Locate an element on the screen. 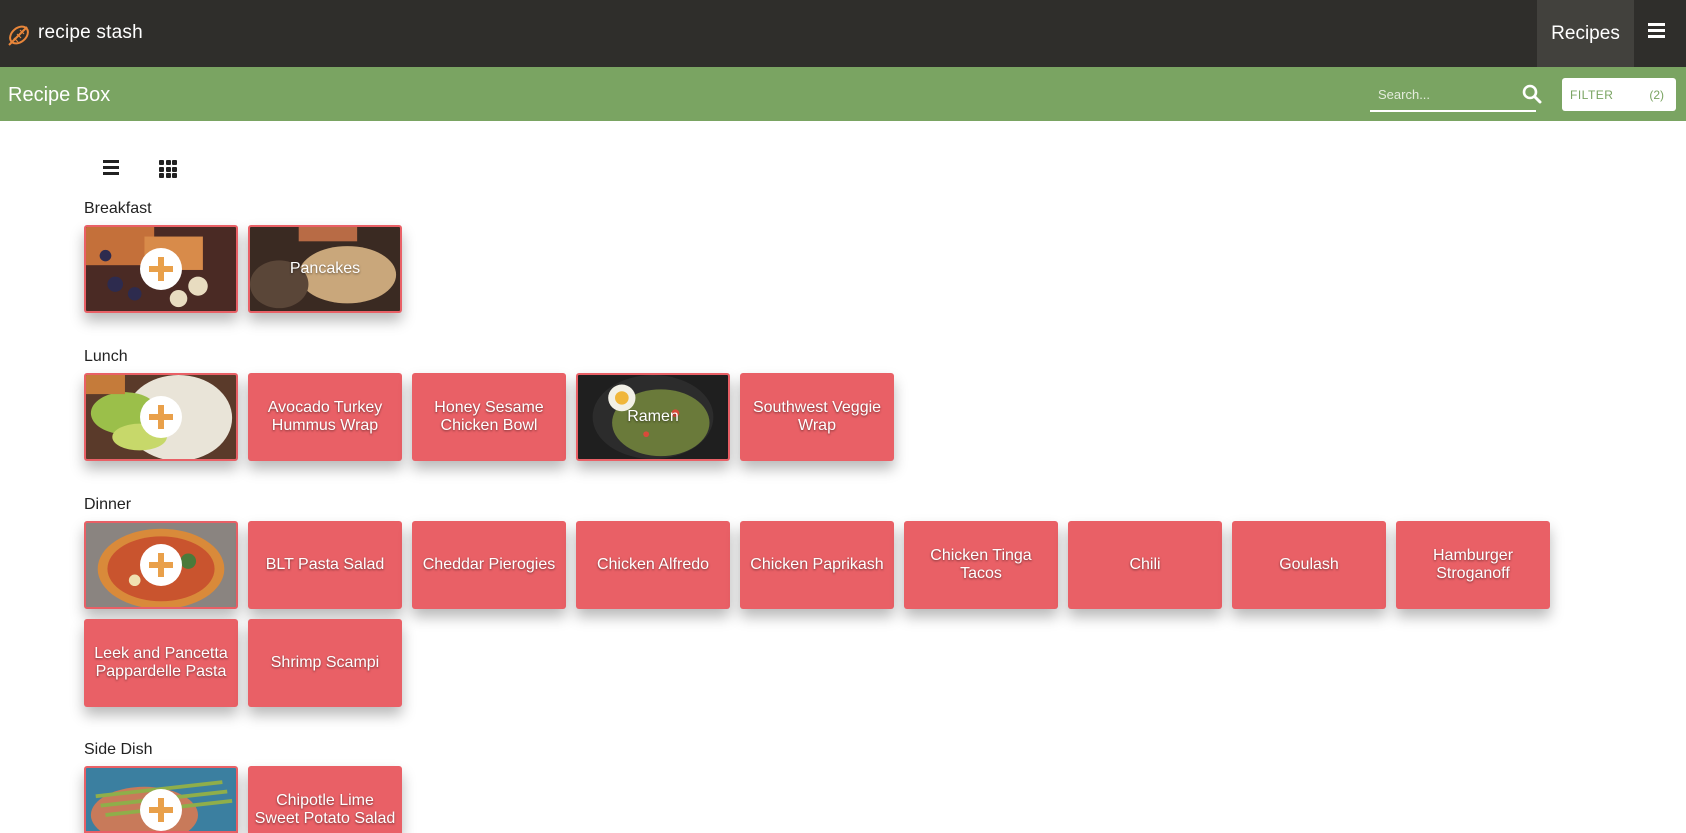 This screenshot has height=833, width=1686. search-box is located at coordinates (1456, 95).